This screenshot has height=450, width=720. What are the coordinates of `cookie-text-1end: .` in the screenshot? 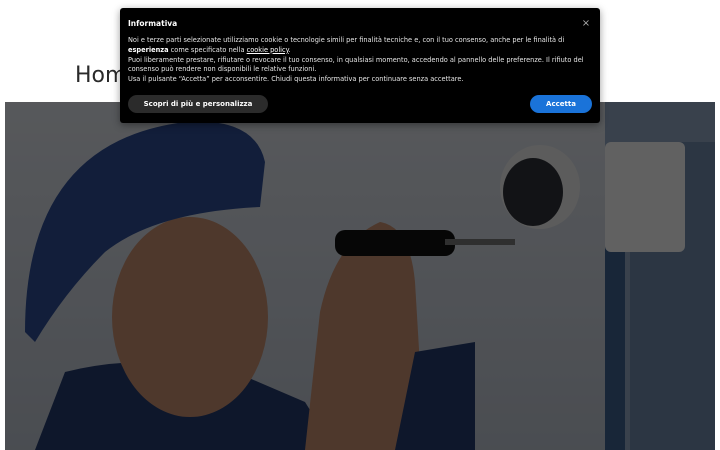 It's located at (289, 49).